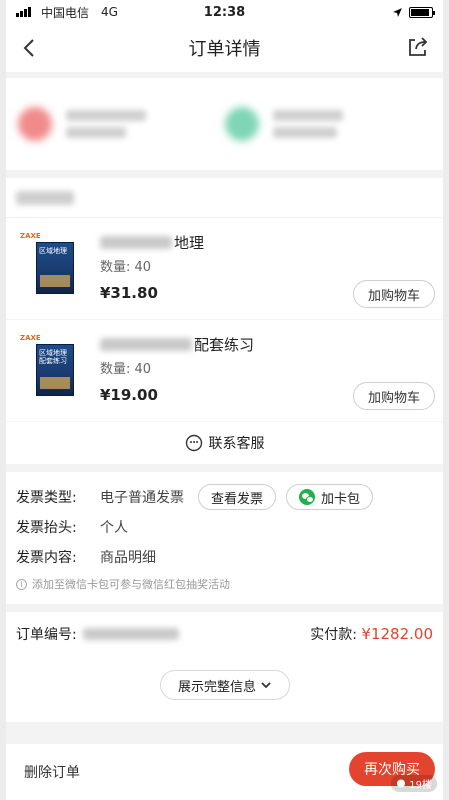 This screenshot has width=449, height=800. What do you see at coordinates (224, 269) in the screenshot?
I see `product-item: ZAXE 区域地理 地理 数量: 40 ¥31.80 加购物车` at bounding box center [224, 269].